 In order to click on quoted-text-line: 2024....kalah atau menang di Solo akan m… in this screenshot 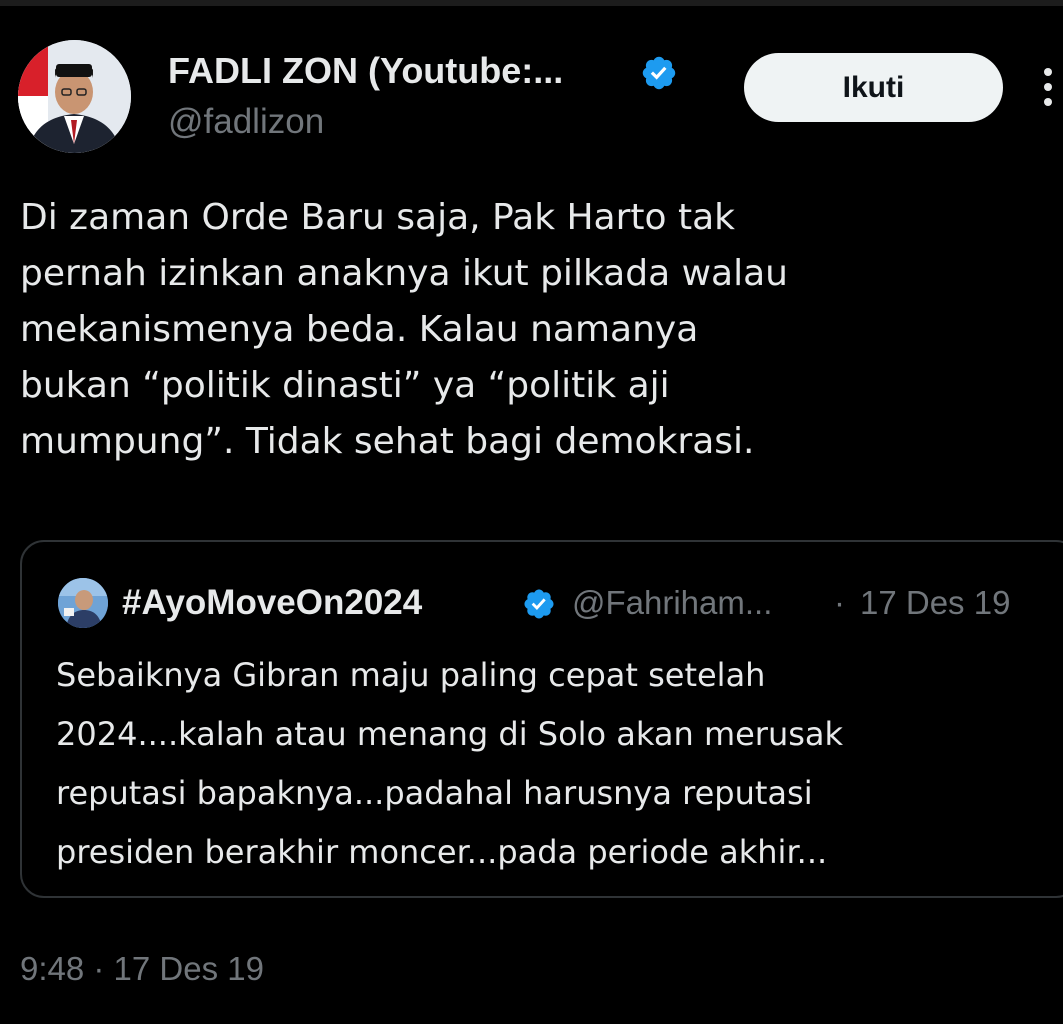, I will do `click(450, 734)`.